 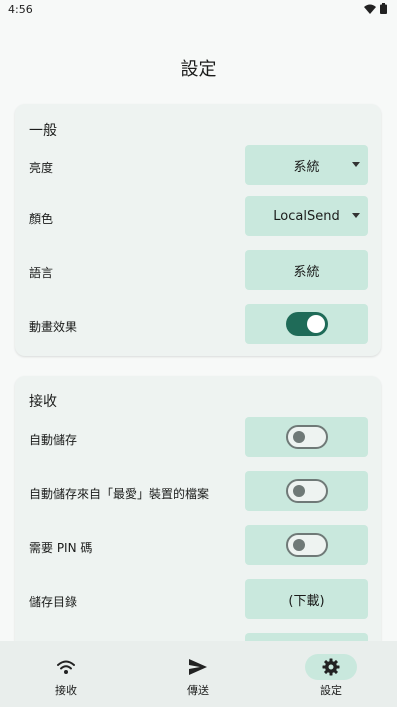 I want to click on bottom-navigation: 接收 傳送 設定, so click(x=198, y=674).